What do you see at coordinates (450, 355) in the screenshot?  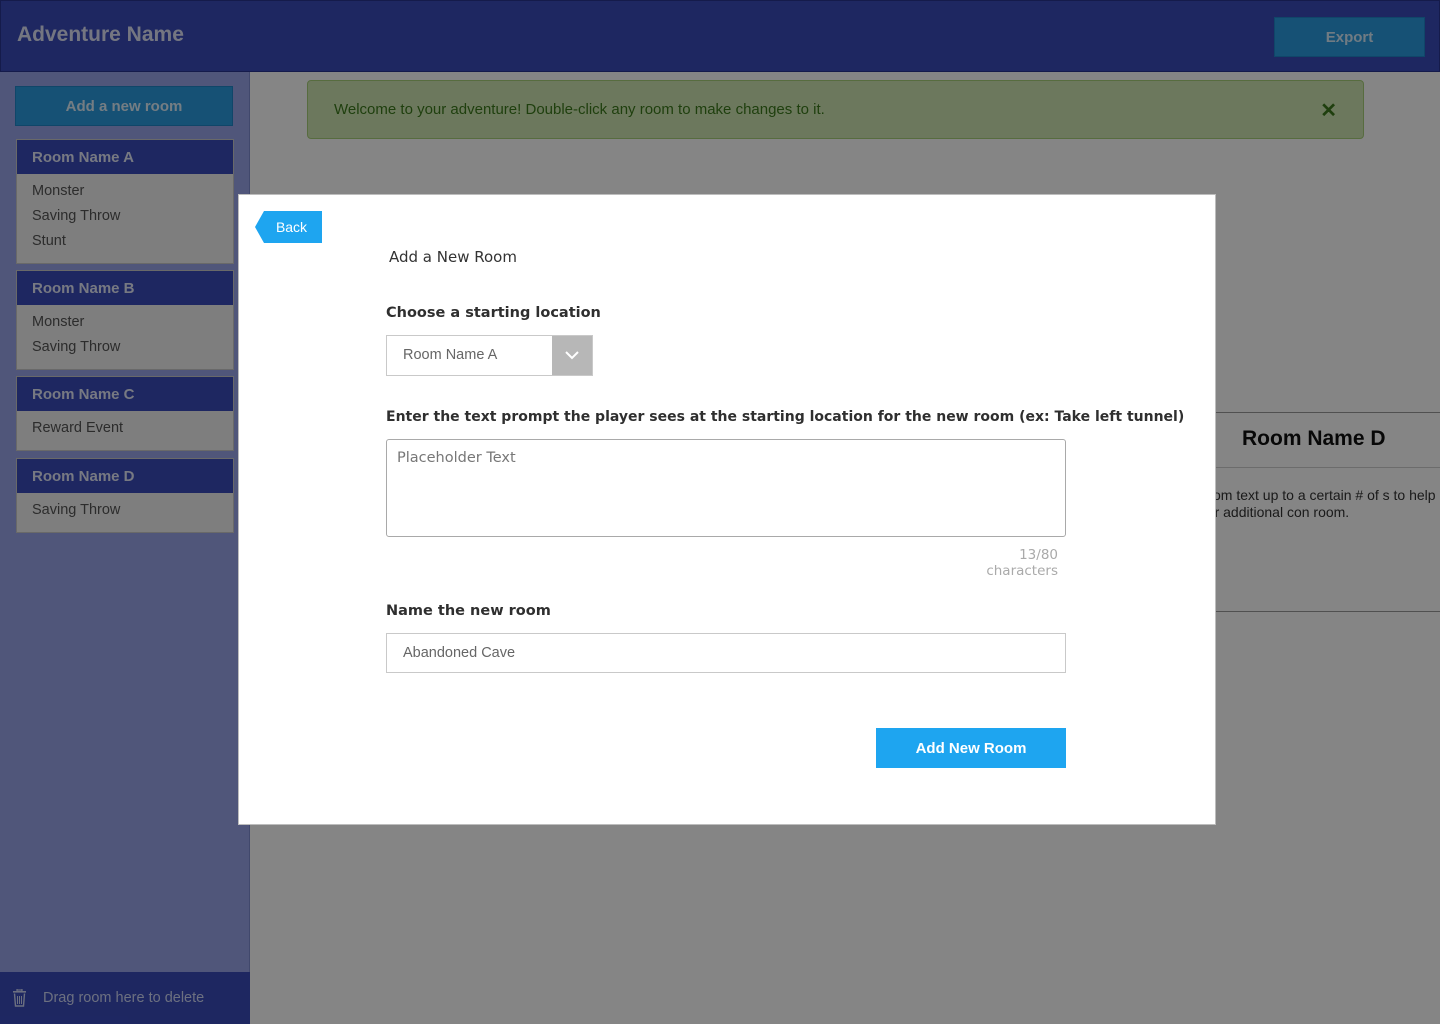 I see `select-value: Room Name A` at bounding box center [450, 355].